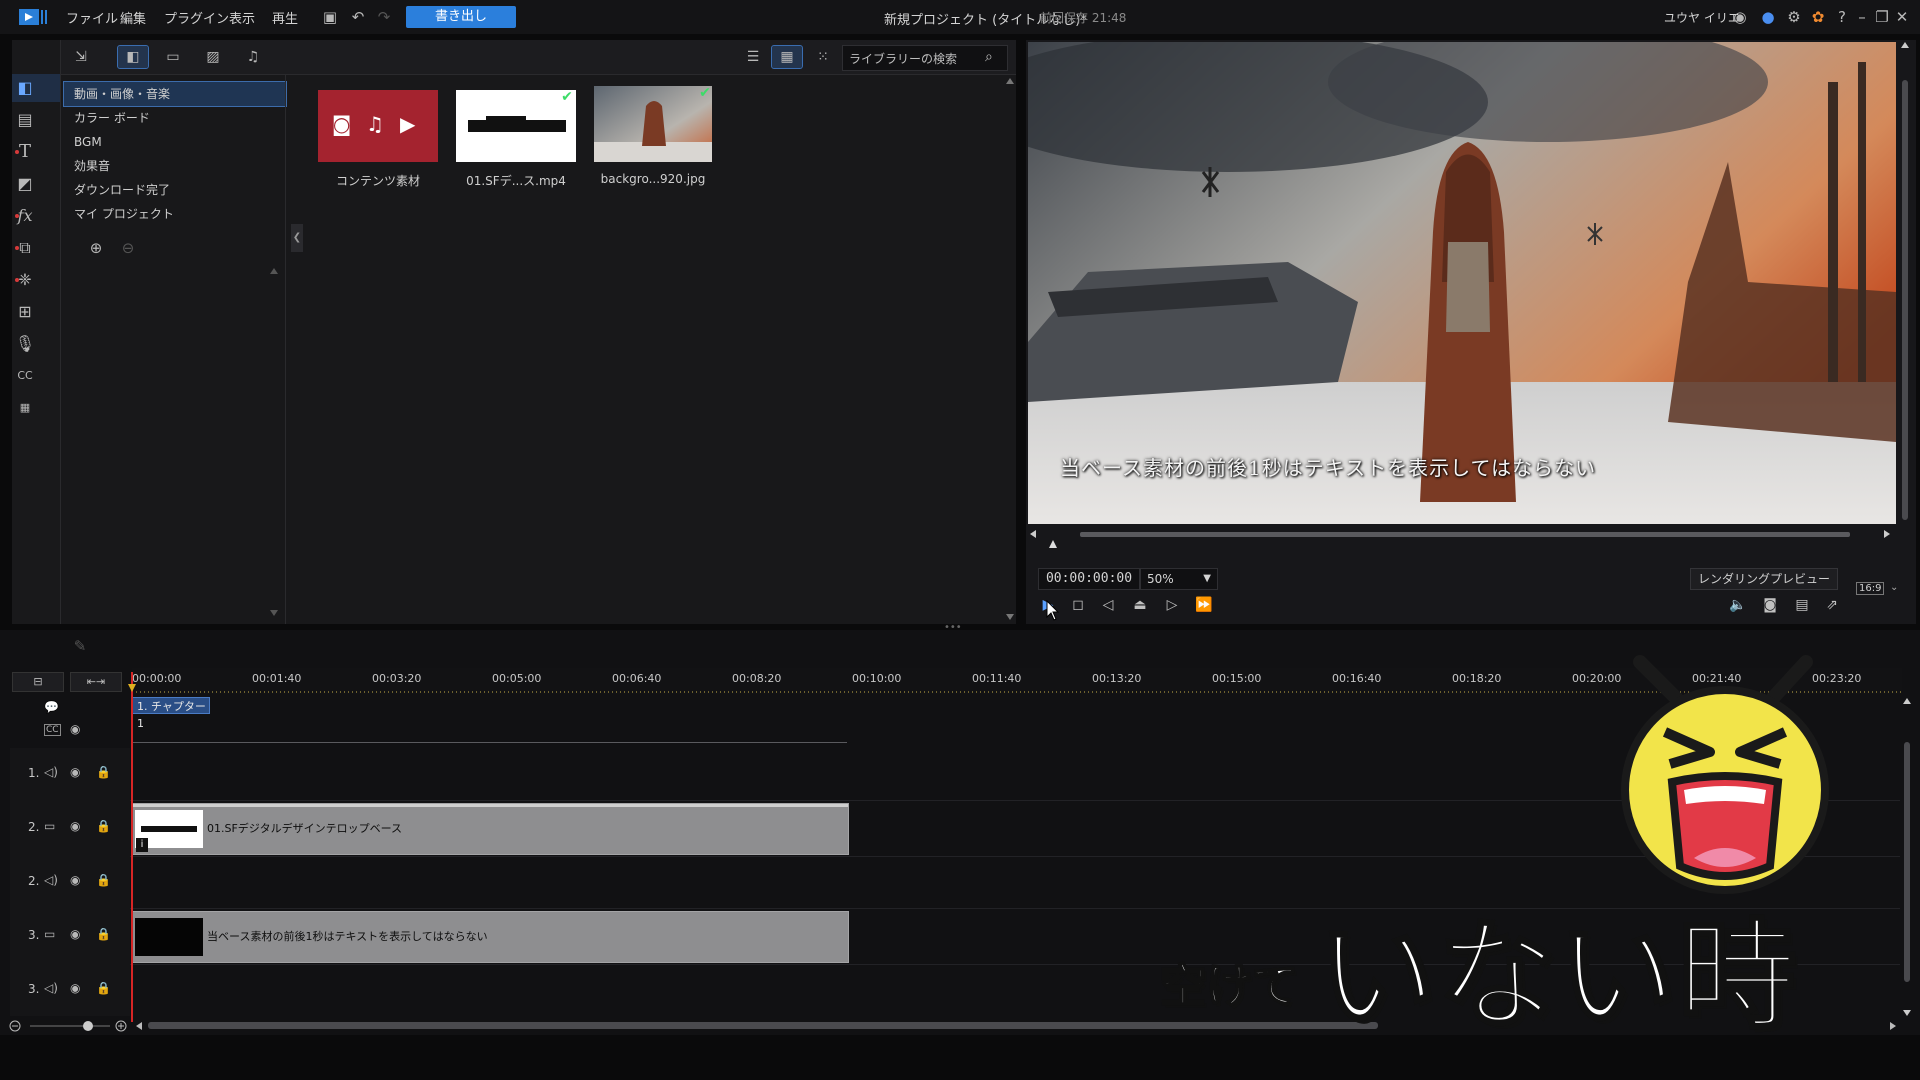 This screenshot has height=1080, width=1920. Describe the element at coordinates (1882, 17) in the screenshot. I see `restore-icon: ❐` at that location.